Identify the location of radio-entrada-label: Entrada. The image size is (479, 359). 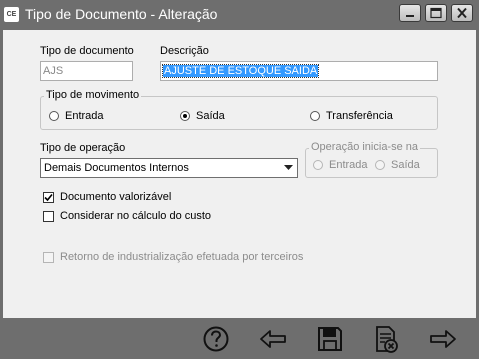
(84, 116).